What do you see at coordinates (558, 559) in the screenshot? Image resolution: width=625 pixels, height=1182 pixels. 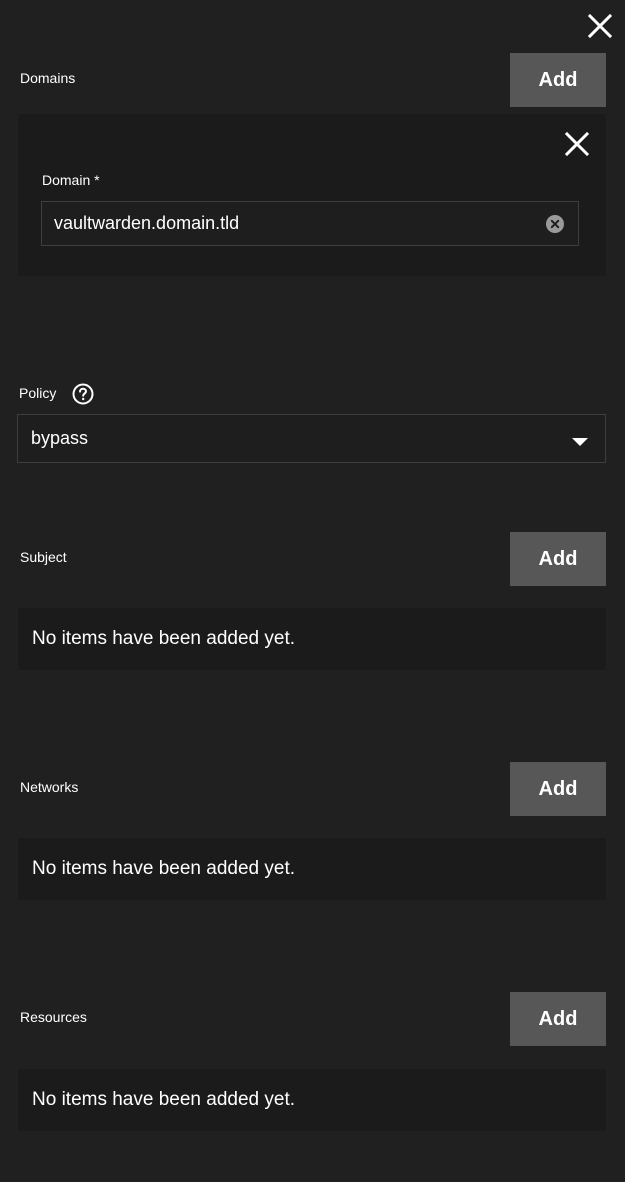 I see `subject-add-button: Add` at bounding box center [558, 559].